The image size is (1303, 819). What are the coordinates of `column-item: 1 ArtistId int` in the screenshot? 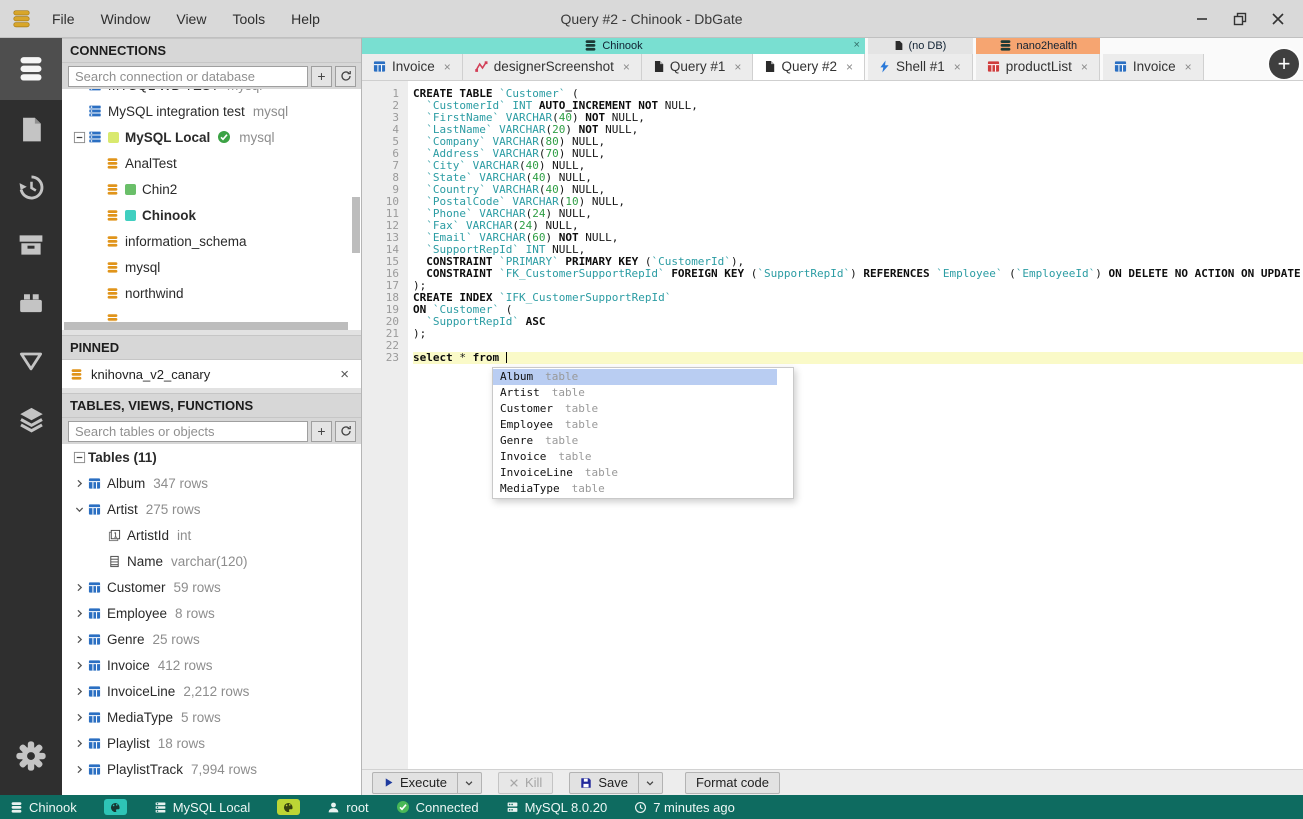 It's located at (211, 535).